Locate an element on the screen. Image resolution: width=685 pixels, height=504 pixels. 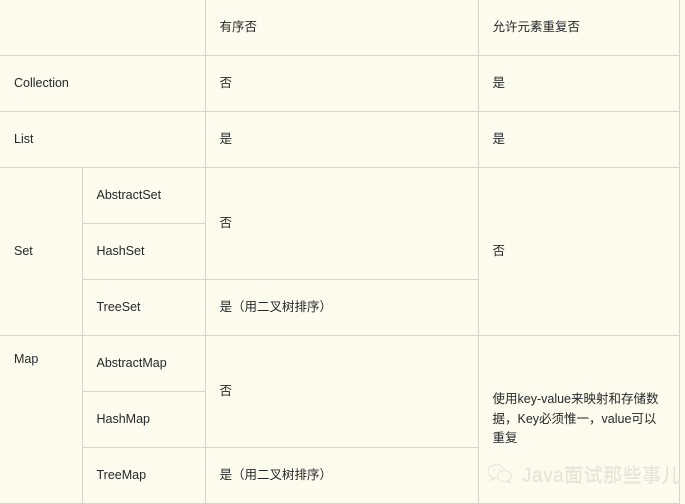
header-cell-duplicates: 允许元素重复否 is located at coordinates (578, 28).